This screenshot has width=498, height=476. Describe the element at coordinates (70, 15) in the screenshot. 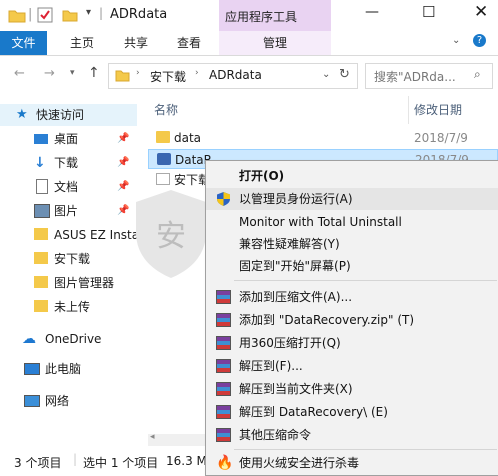

I see `new-folder-icon` at that location.